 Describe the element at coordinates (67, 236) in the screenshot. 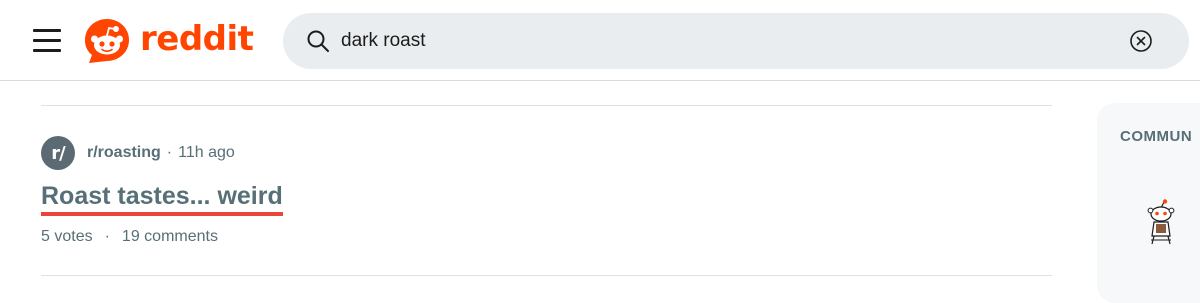

I see `vote-count: 5 votes` at that location.